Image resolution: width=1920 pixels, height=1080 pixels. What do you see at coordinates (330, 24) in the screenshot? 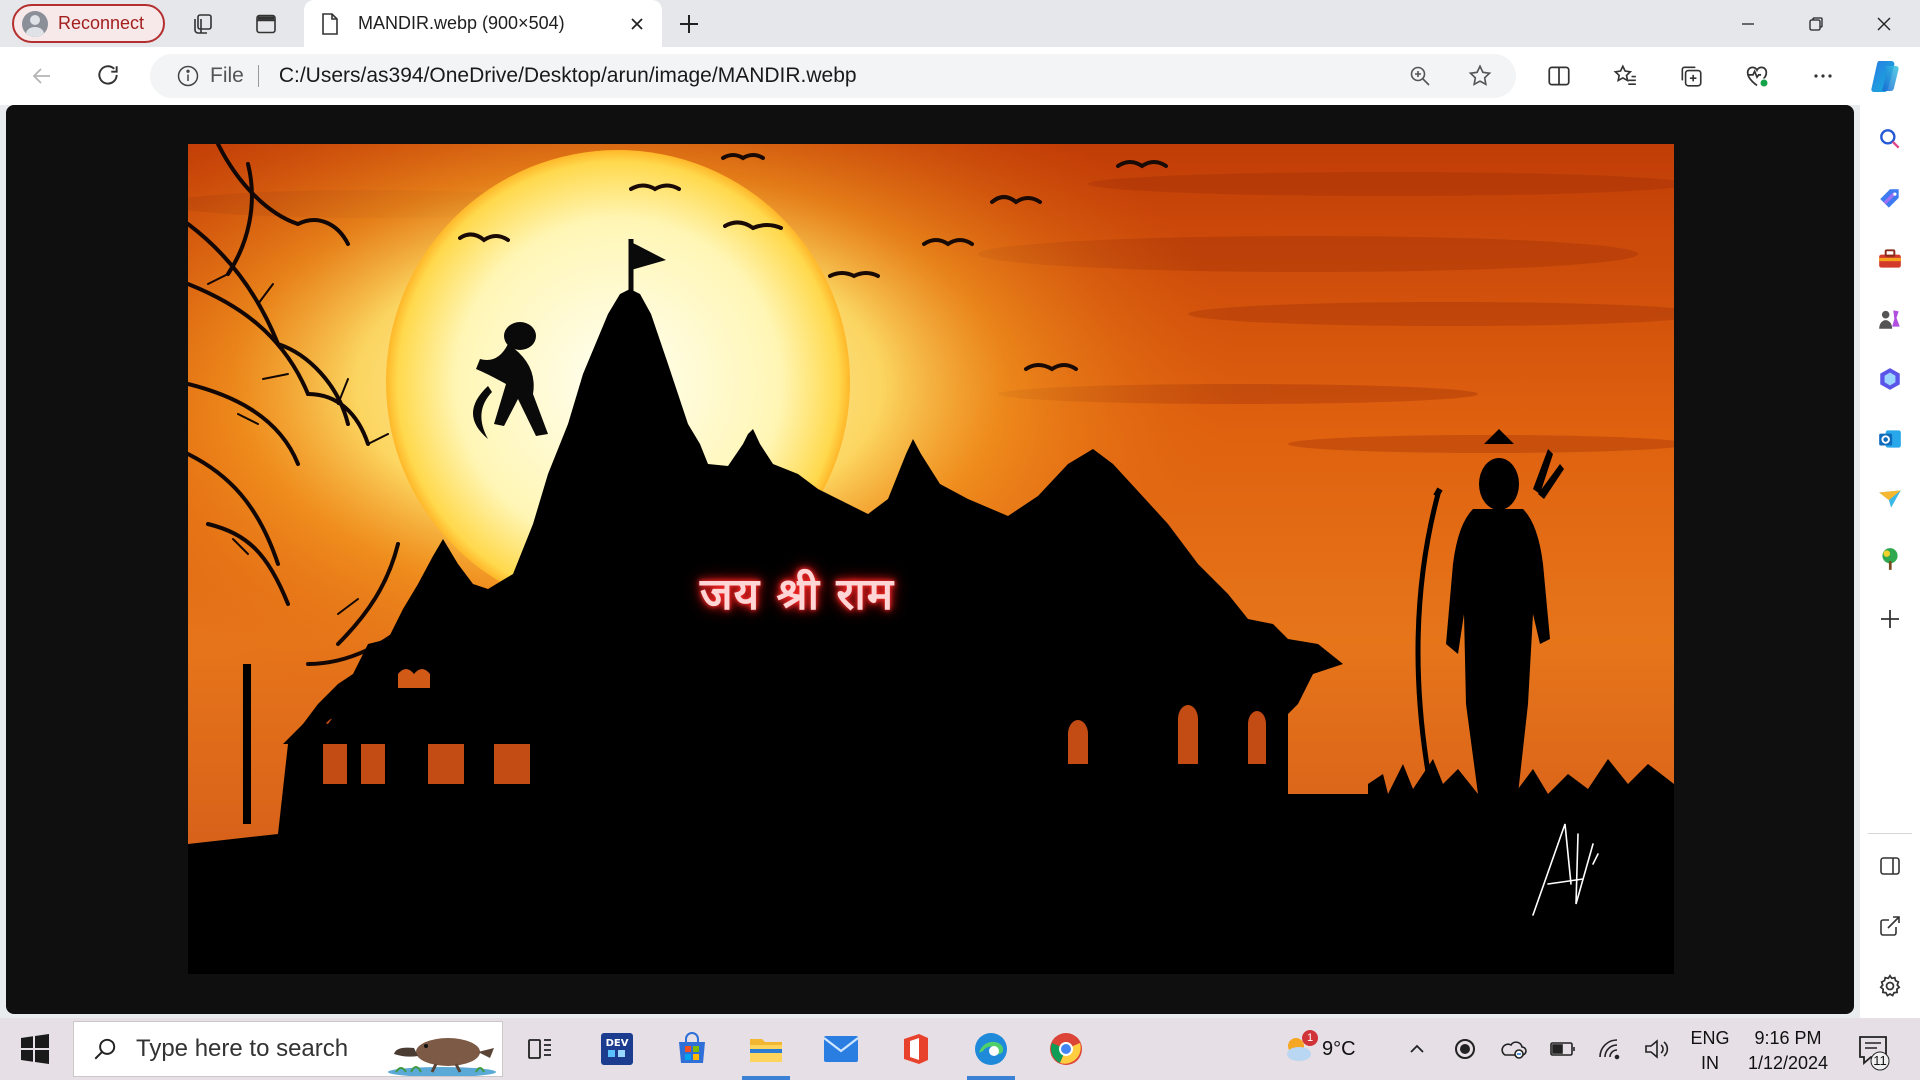
I see `file-icon` at bounding box center [330, 24].